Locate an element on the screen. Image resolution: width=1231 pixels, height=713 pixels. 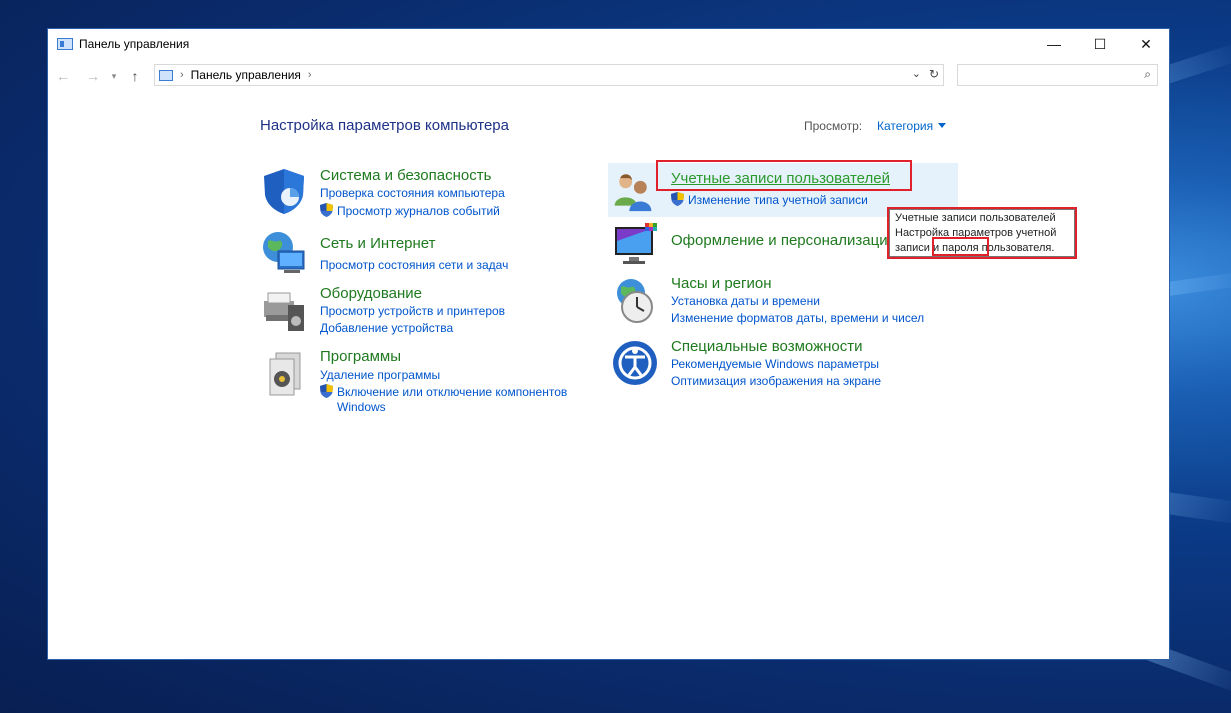
shield-icon is located at coordinates (284, 191).